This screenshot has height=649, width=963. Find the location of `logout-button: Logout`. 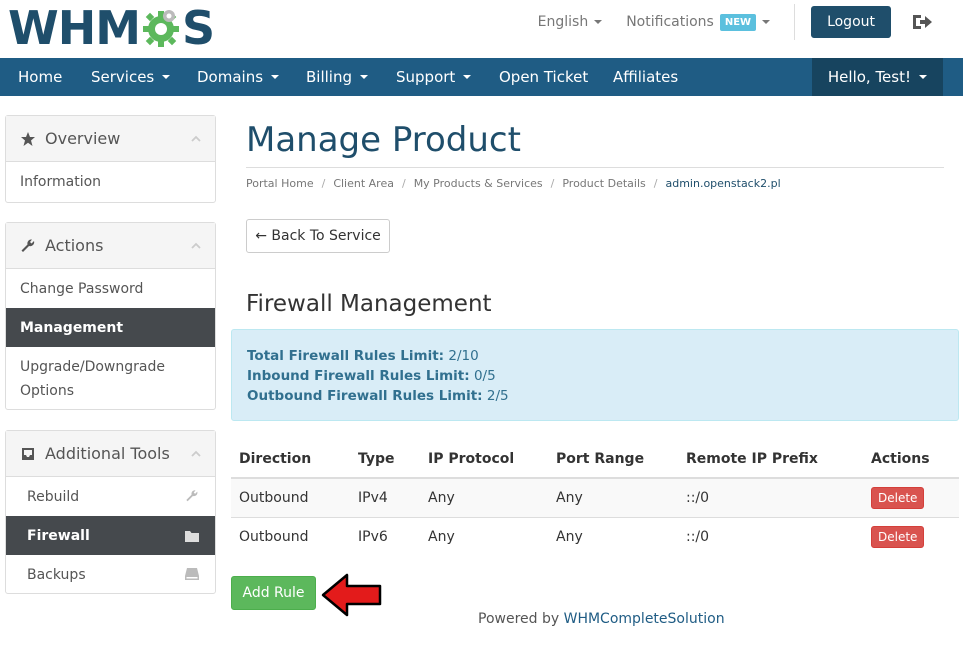

logout-button: Logout is located at coordinates (851, 22).